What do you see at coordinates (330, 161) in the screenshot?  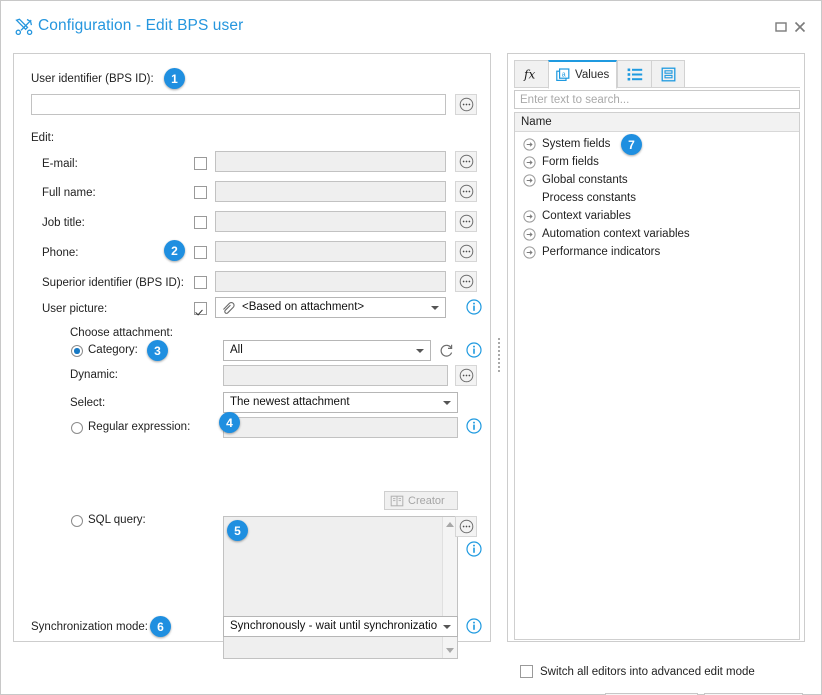 I see `email-input` at bounding box center [330, 161].